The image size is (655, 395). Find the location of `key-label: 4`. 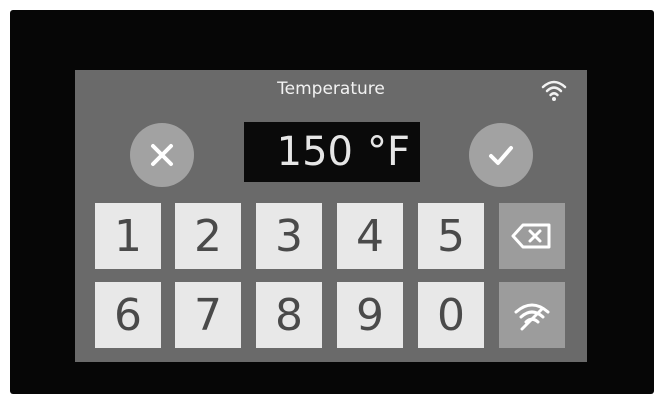

key-label: 4 is located at coordinates (370, 236).